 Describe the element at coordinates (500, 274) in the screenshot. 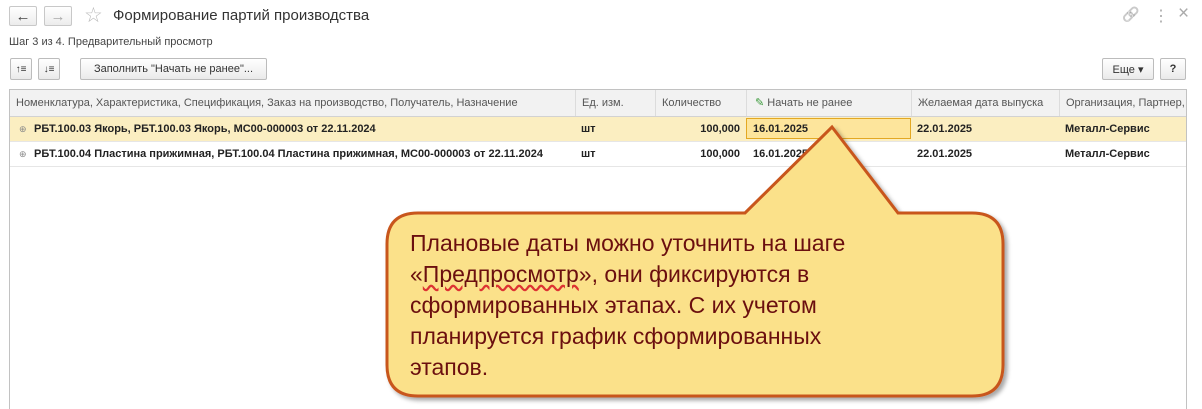

I see `callout-link-word: Предпросмотр` at that location.